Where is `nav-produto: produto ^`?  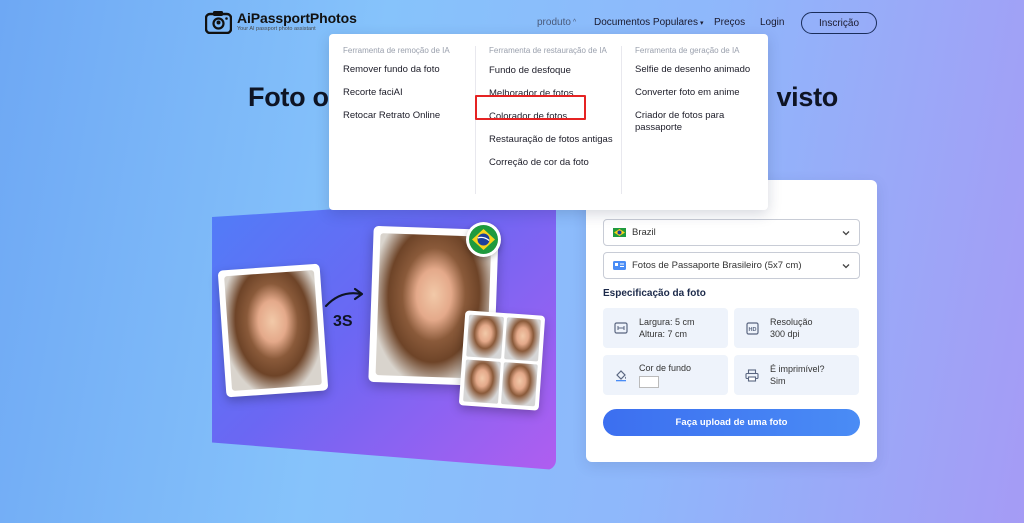
nav-produto: produto ^ is located at coordinates (556, 22).